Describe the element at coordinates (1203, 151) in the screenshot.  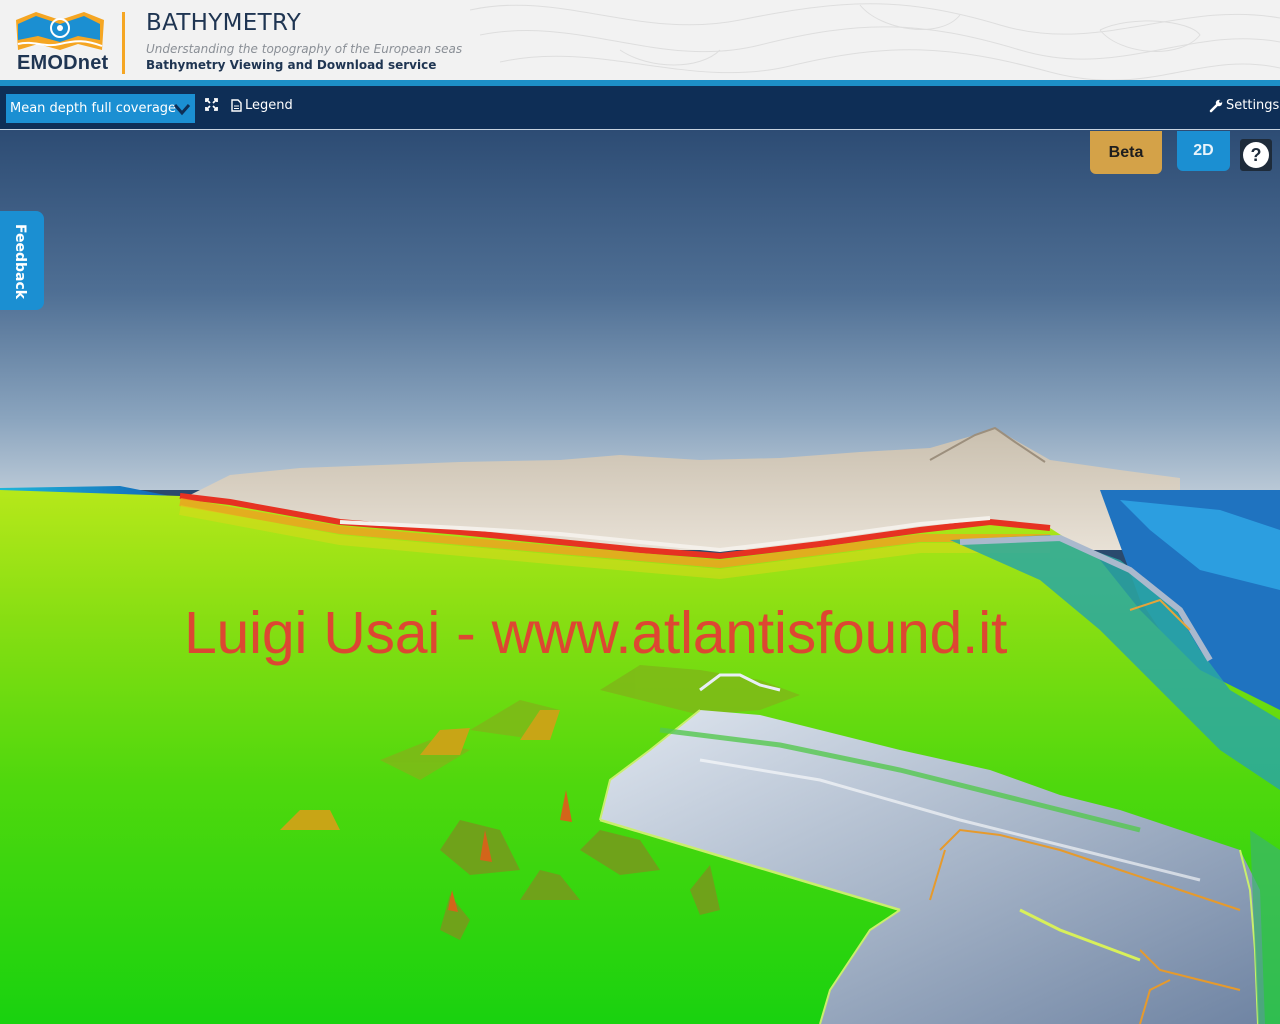
I see `view-2d-button: 2D` at that location.